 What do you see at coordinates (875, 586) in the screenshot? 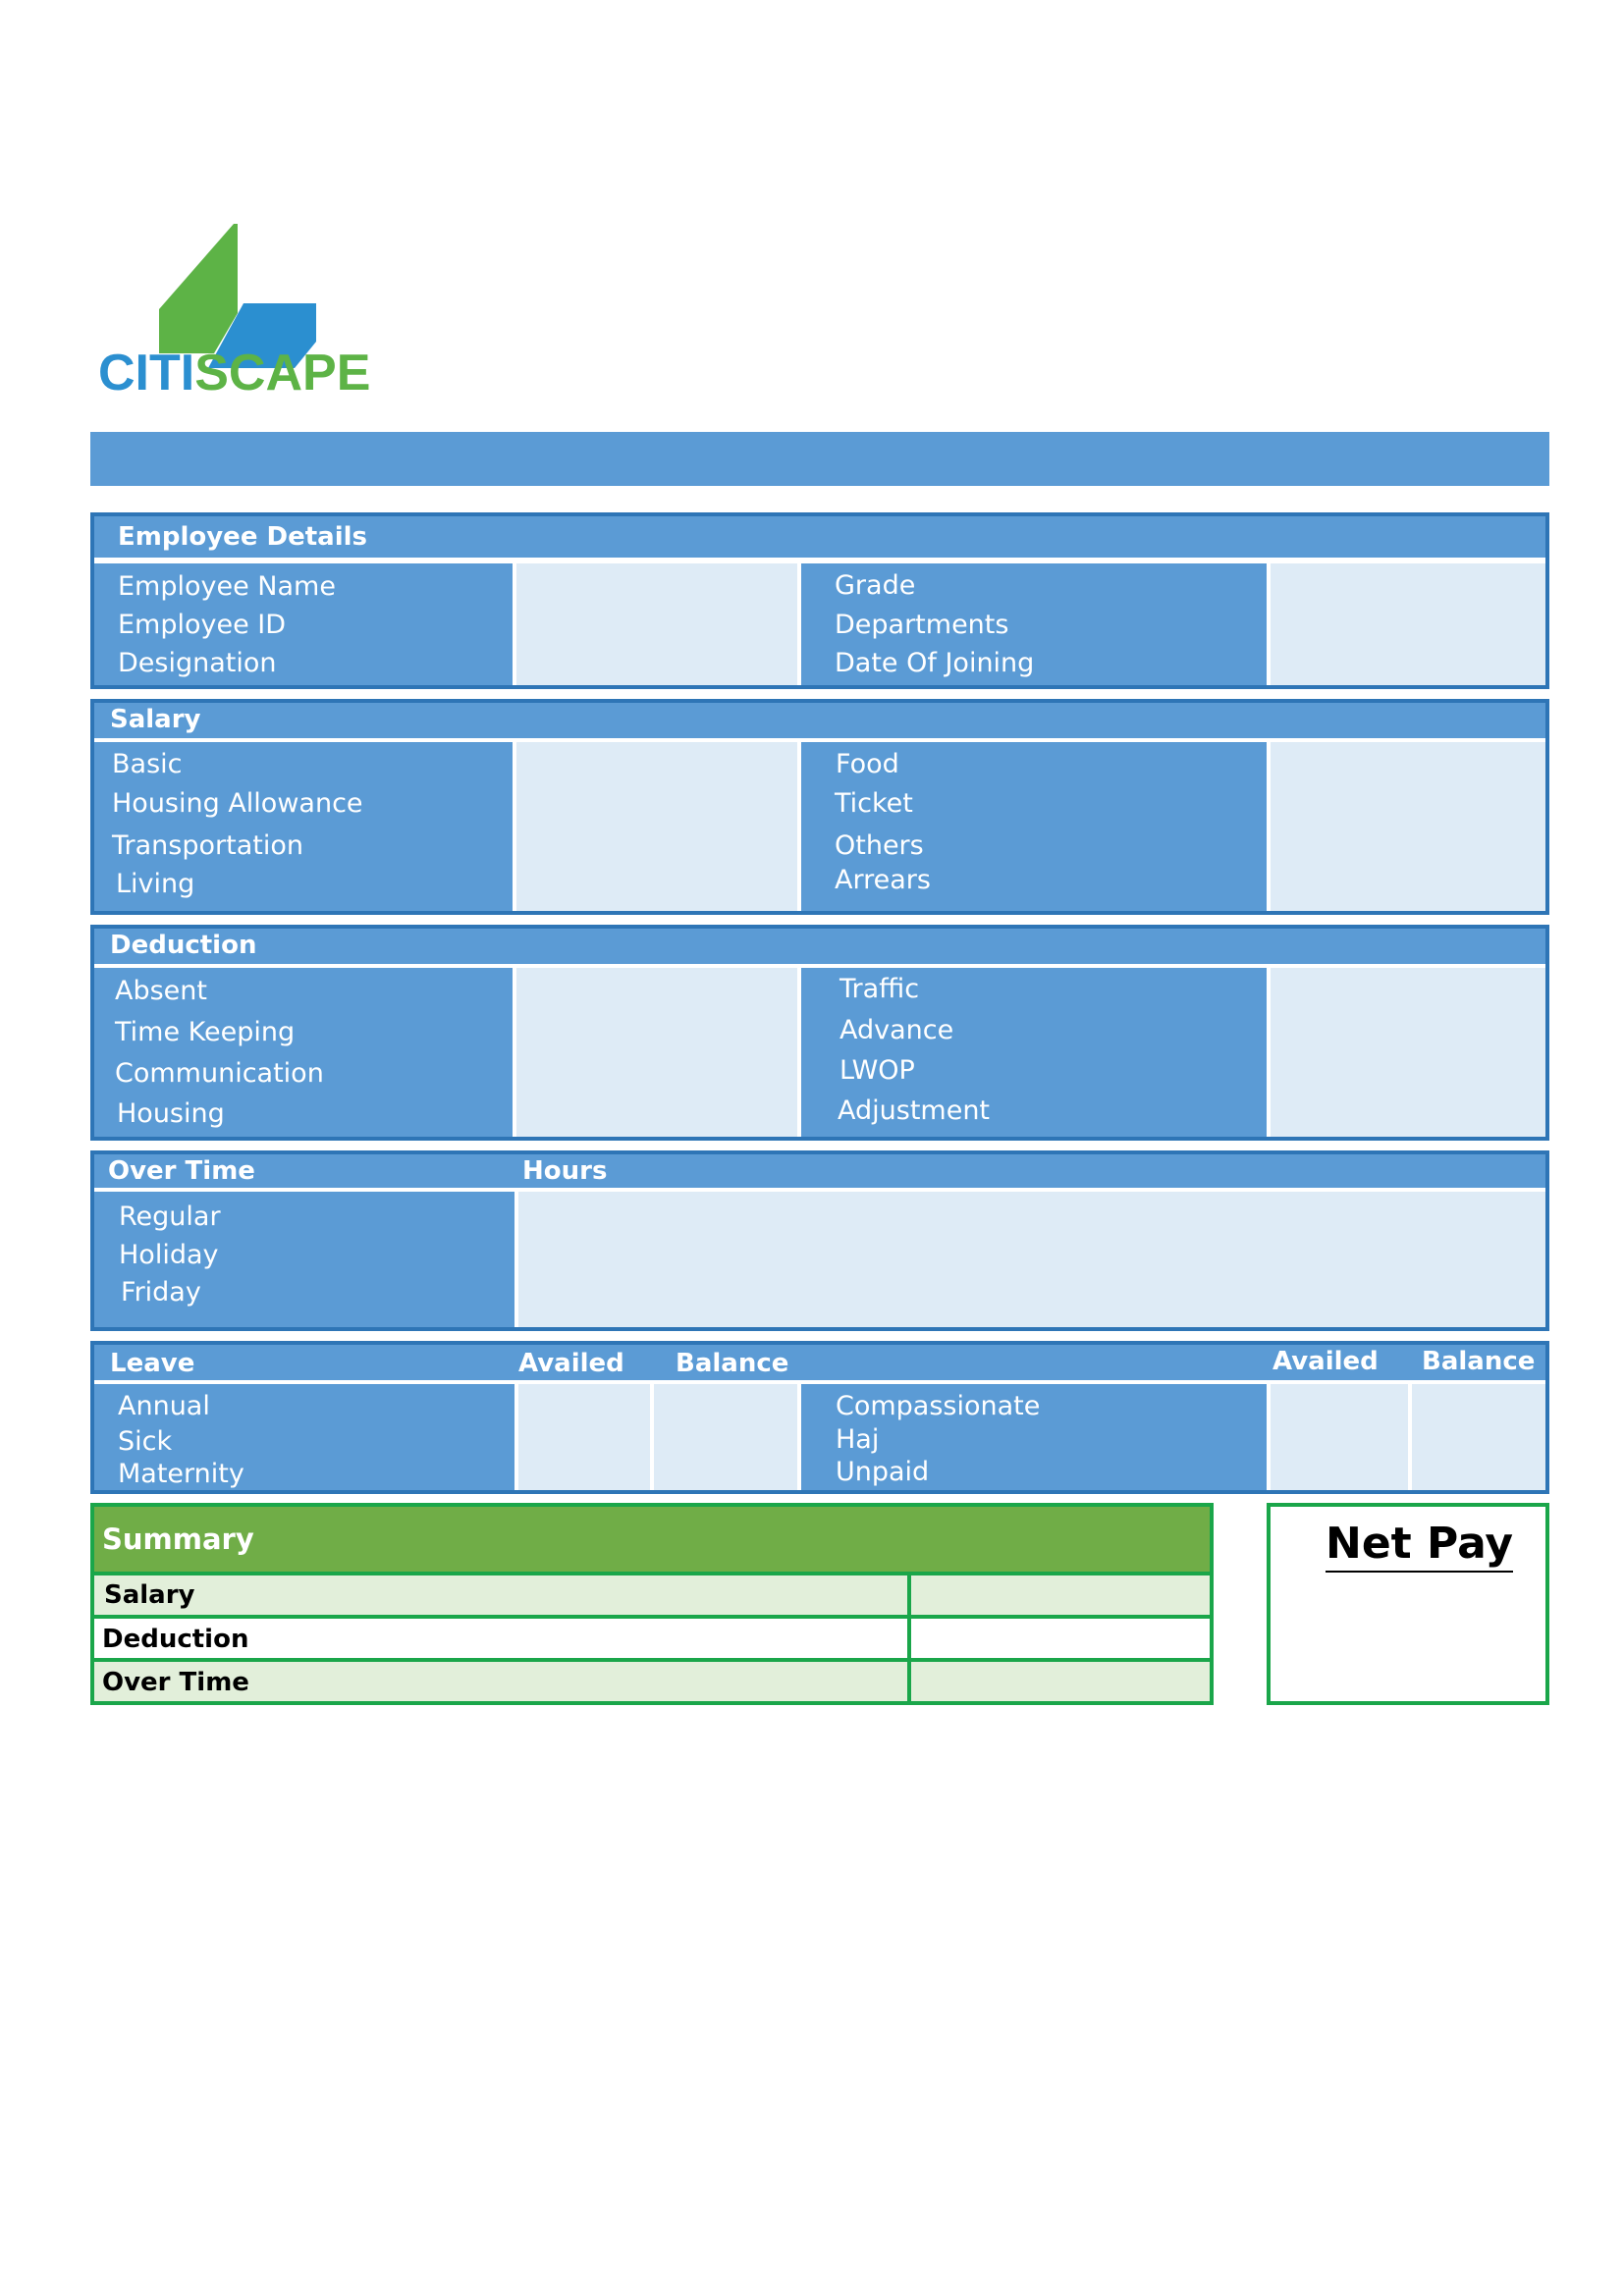
I see `label-grade: Grade` at bounding box center [875, 586].